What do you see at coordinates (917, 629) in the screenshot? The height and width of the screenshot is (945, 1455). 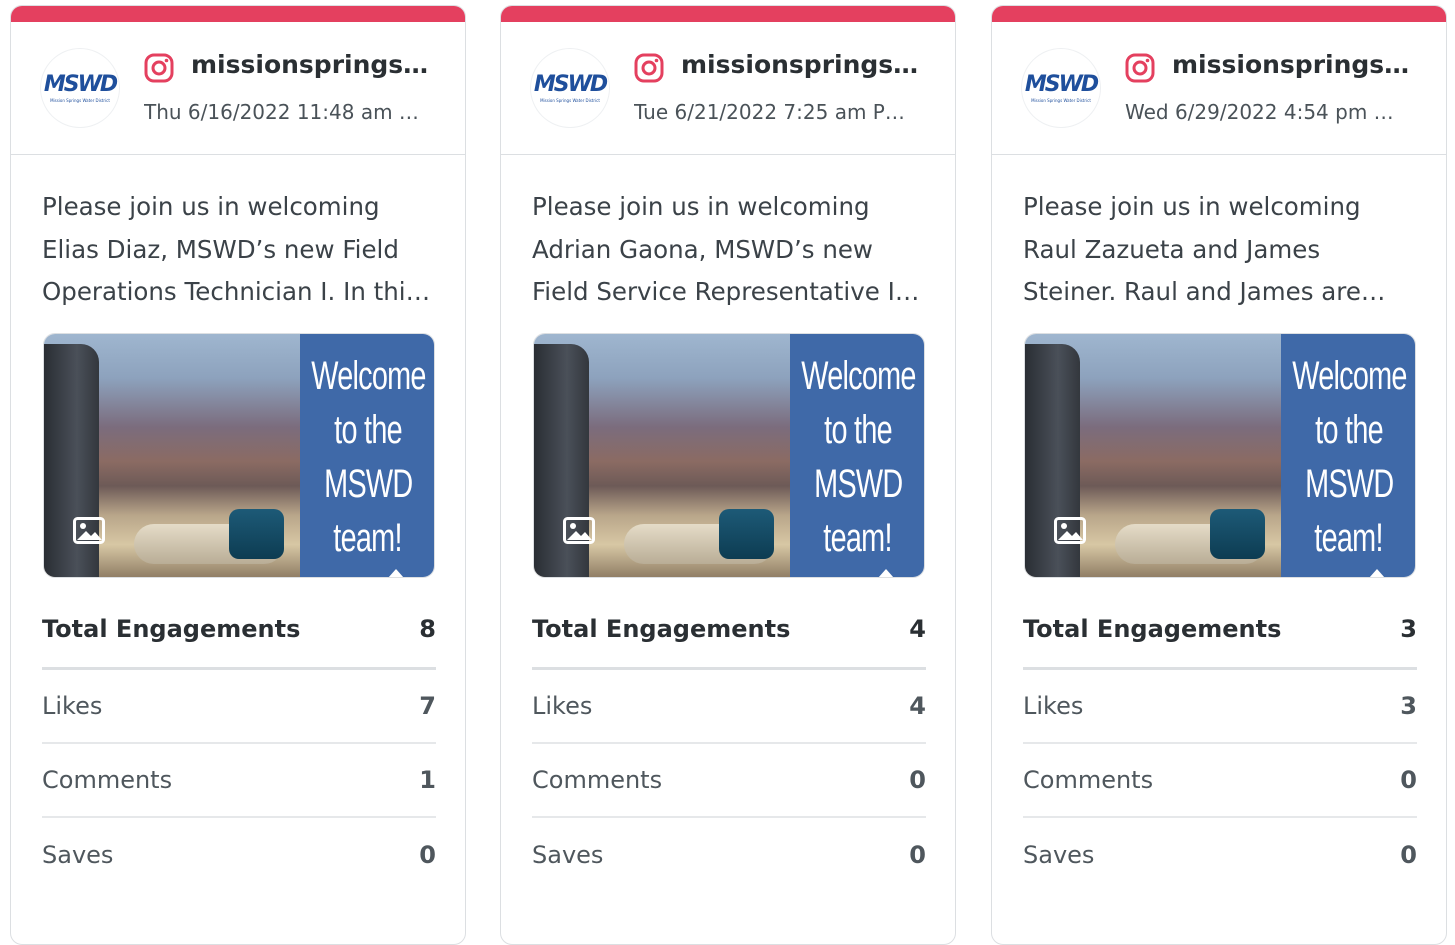 I see `total-engagements-value: 4` at bounding box center [917, 629].